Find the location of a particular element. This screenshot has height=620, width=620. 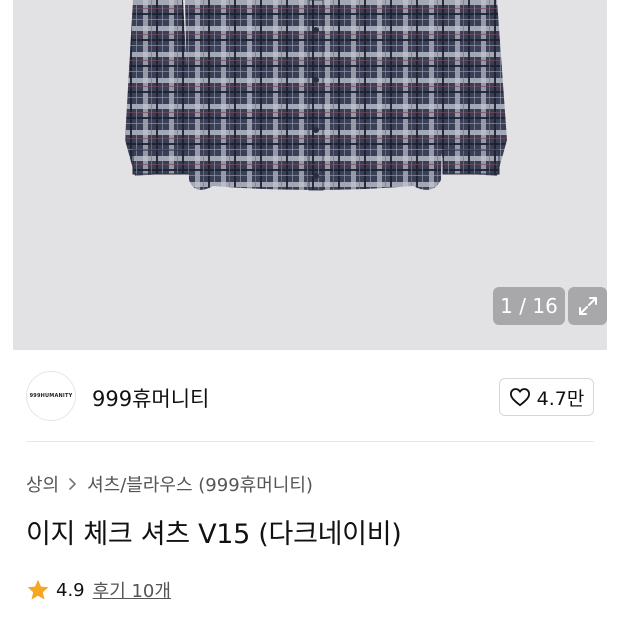

brand-name: 999휴머니티 is located at coordinates (150, 398).